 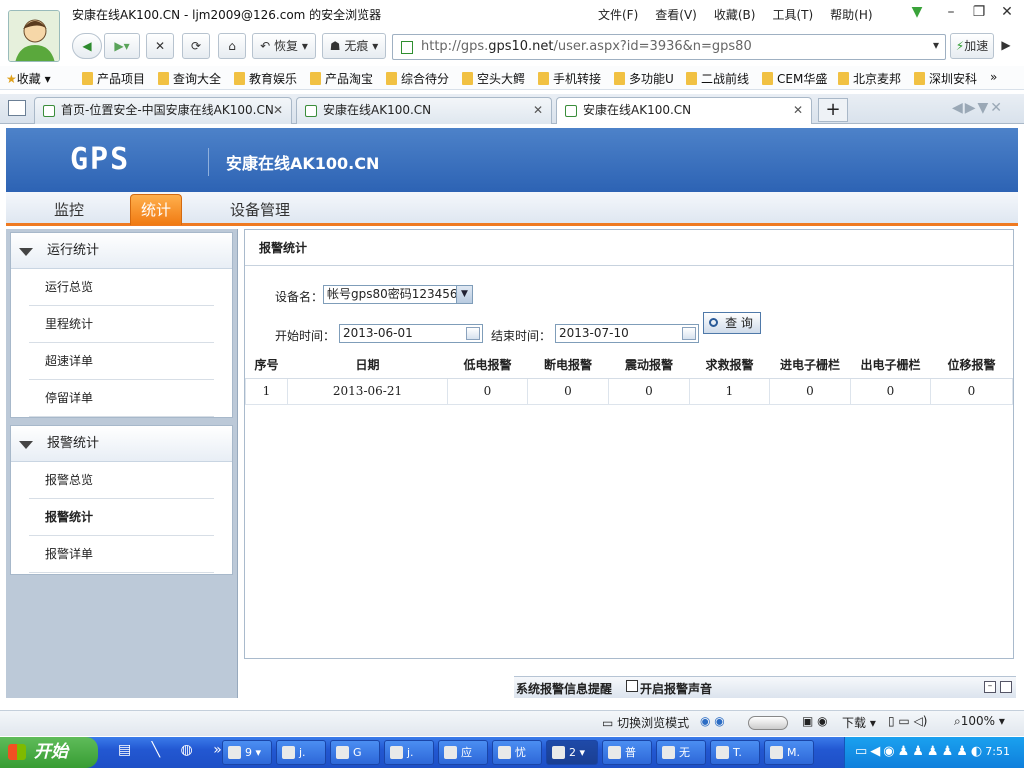 What do you see at coordinates (627, 333) in the screenshot?
I see `end-date-input: 2013-07-10` at bounding box center [627, 333].